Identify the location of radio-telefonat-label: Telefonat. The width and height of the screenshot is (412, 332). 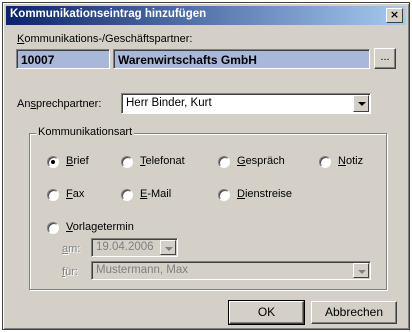
(162, 161).